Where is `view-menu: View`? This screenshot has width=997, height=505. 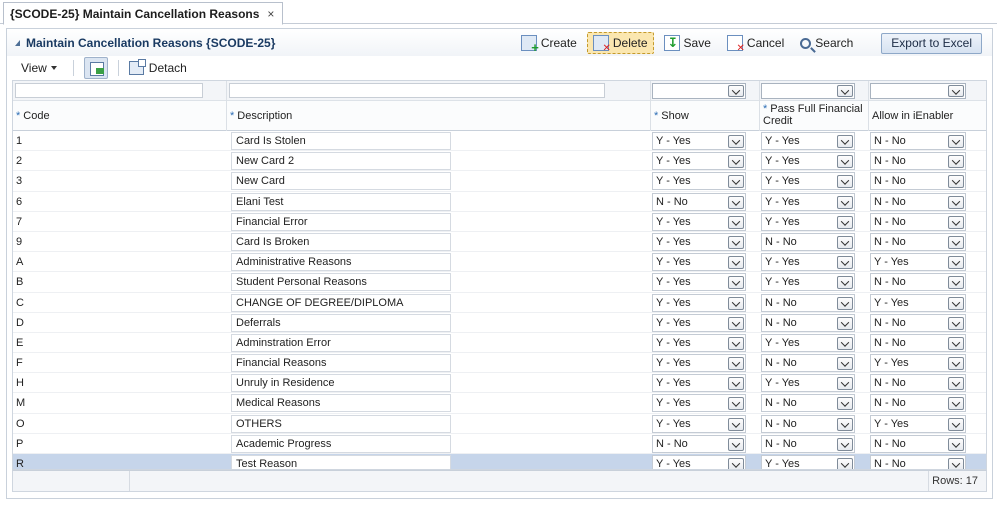 view-menu: View is located at coordinates (39, 68).